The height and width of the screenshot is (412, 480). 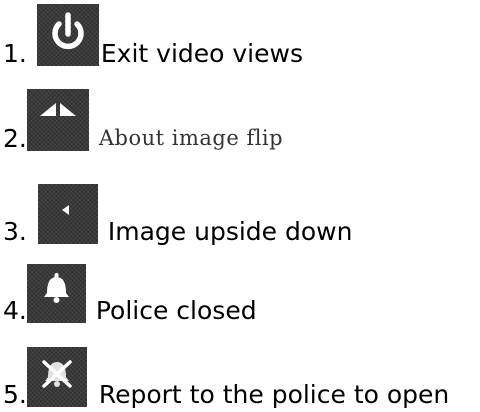 What do you see at coordinates (56, 377) in the screenshot?
I see `bell-muted-icon` at bounding box center [56, 377].